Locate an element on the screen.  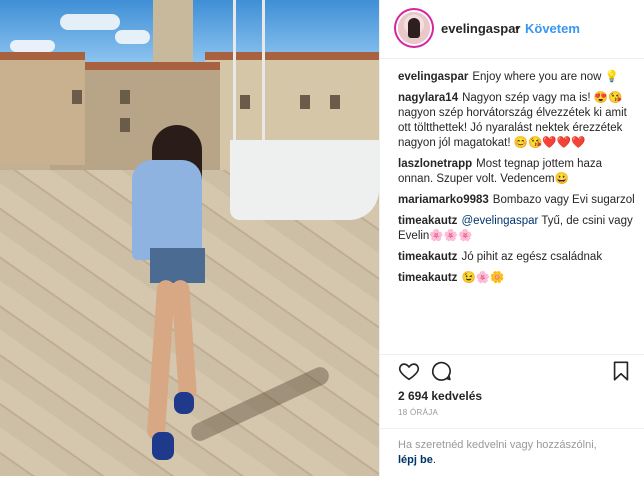
login-link: lépj be is located at coordinates (415, 460).